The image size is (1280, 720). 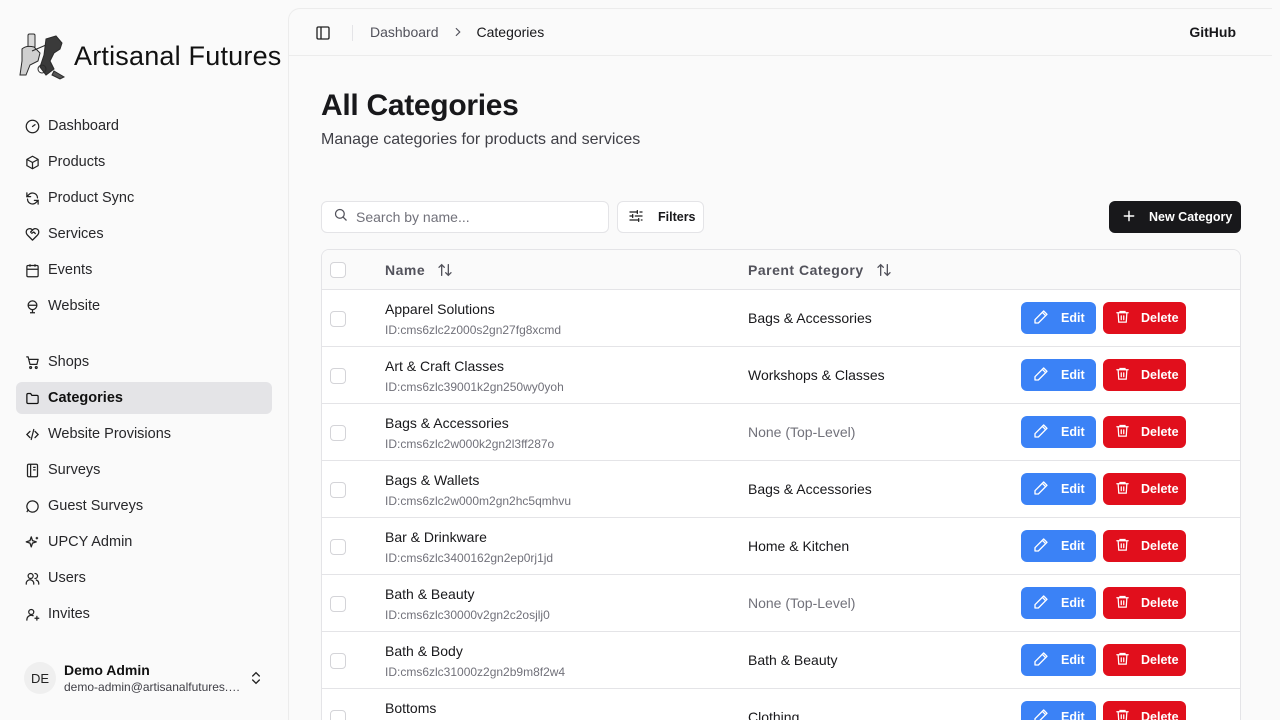 I want to click on folder-icon, so click(x=32, y=398).